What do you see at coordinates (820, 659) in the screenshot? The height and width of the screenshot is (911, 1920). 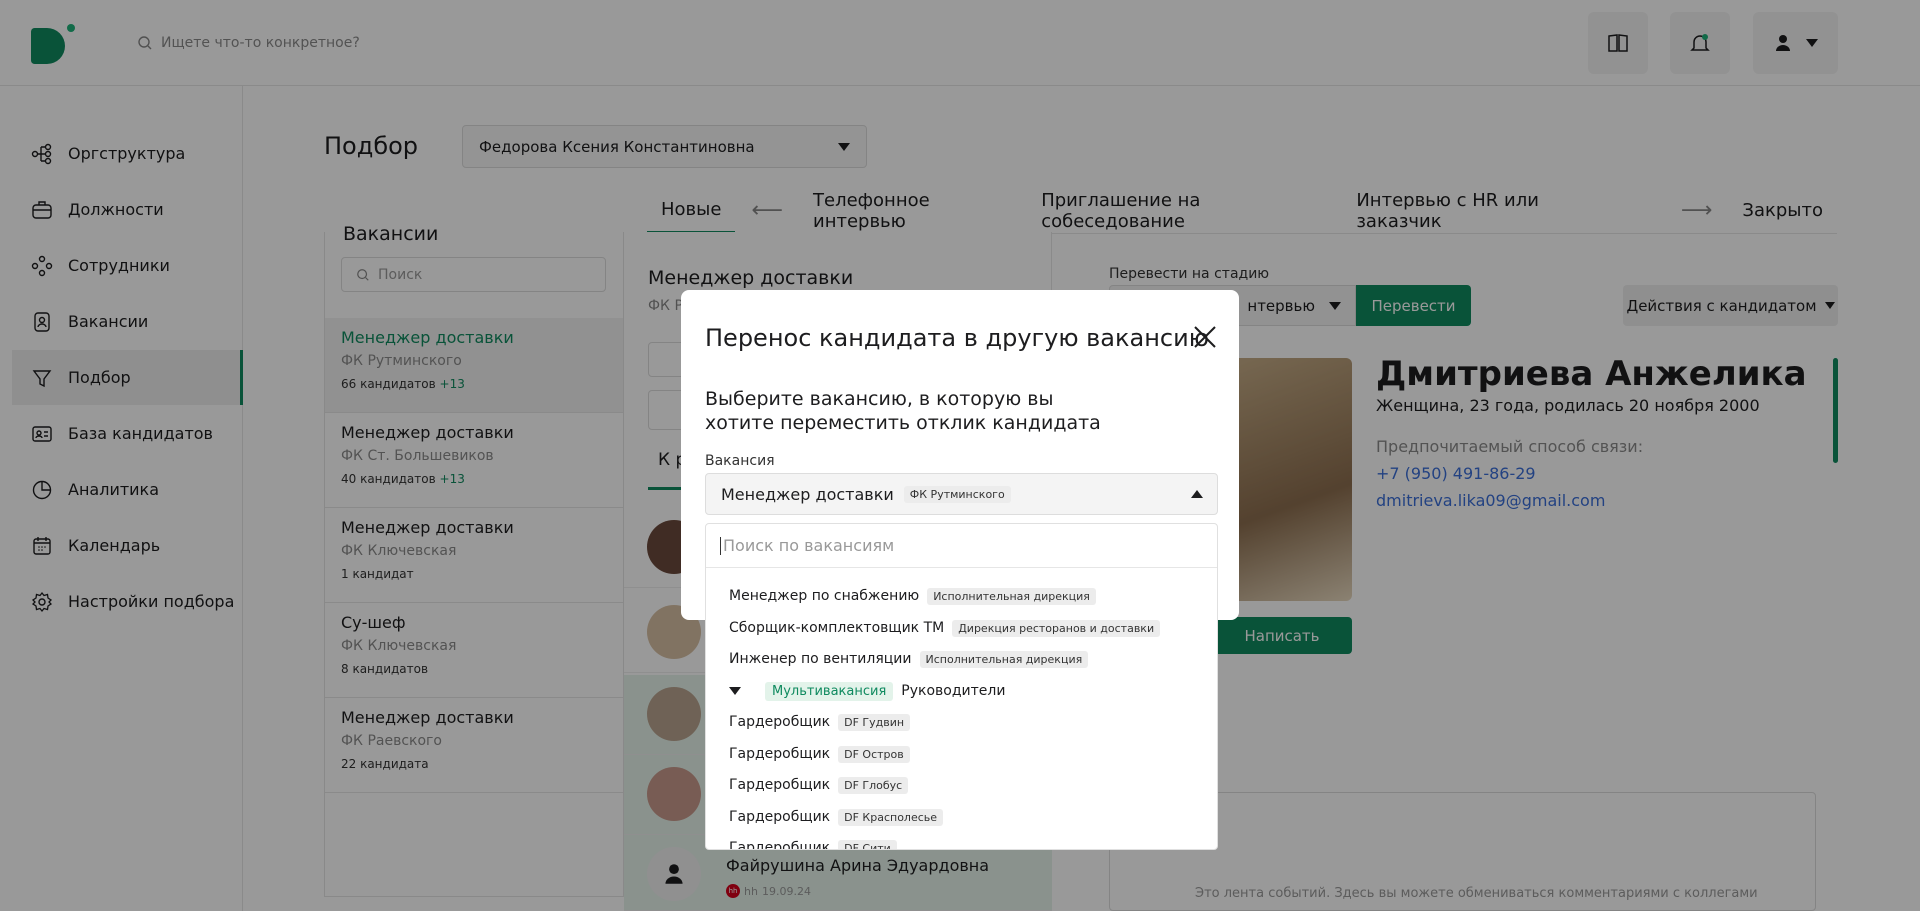 I see `option-title: Инженер по вентиляции` at bounding box center [820, 659].